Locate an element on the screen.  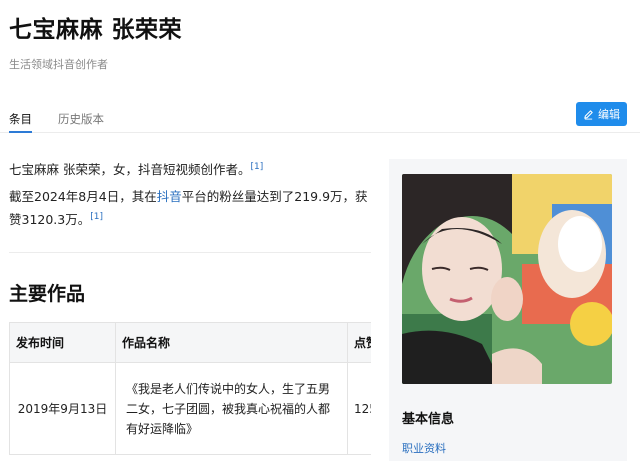
tab-bar: 条目 历史版本 is located at coordinates (320, 116).